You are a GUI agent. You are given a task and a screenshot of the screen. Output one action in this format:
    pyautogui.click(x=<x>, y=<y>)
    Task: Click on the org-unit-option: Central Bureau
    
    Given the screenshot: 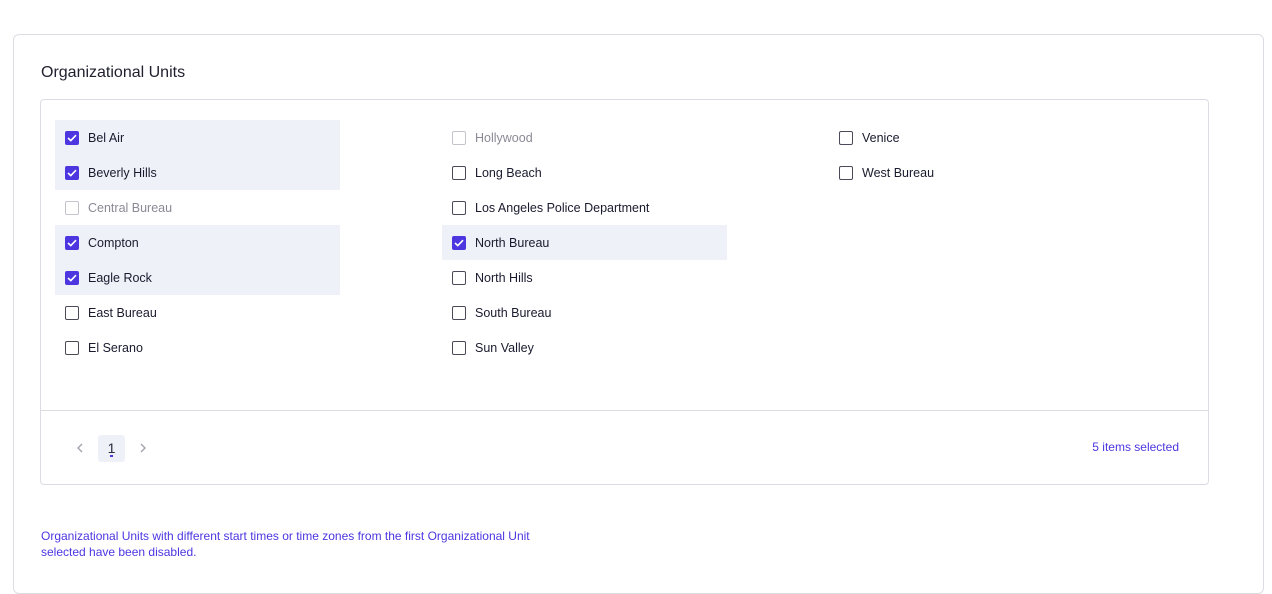 What is the action you would take?
    pyautogui.click(x=197, y=207)
    